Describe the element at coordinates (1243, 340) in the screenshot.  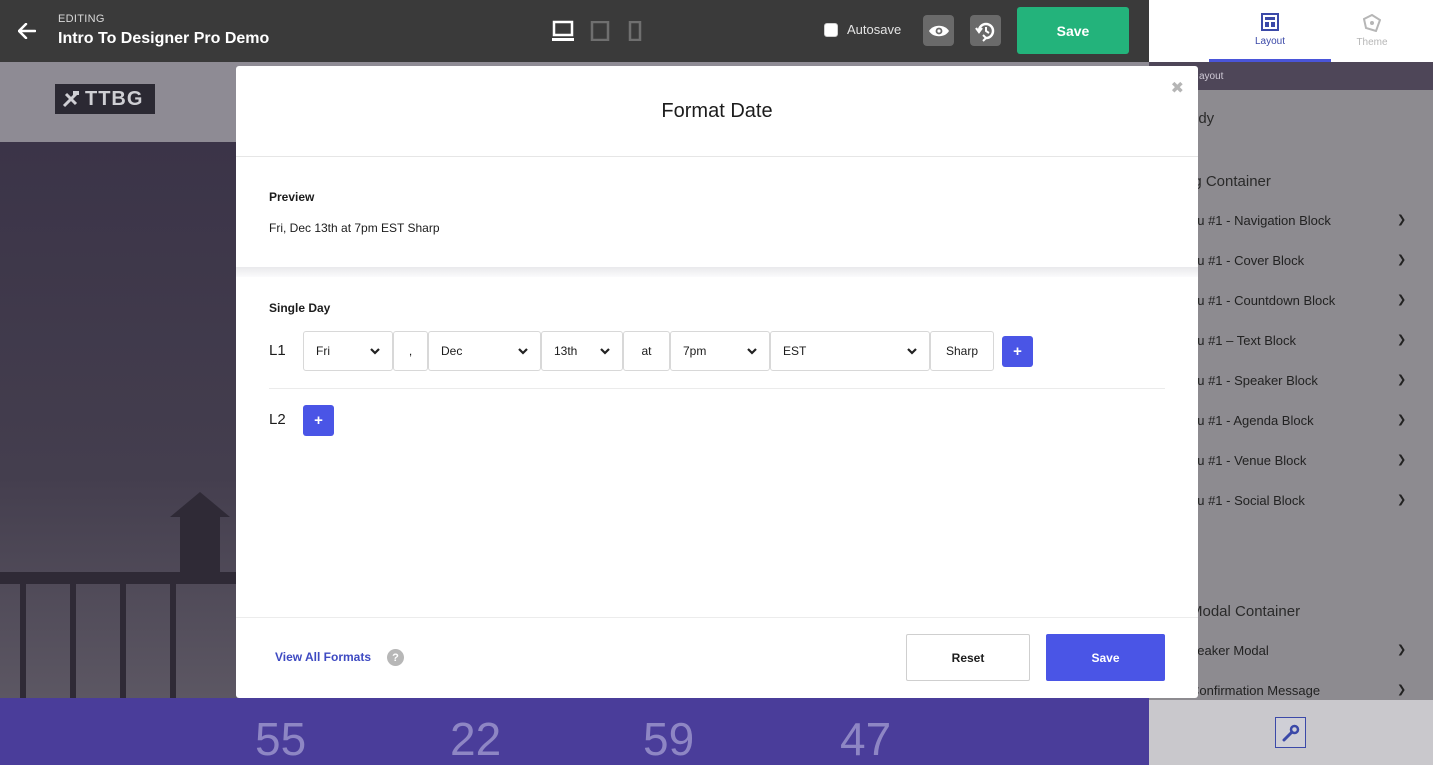
I see `tree-item-text: du #1 – Text Block` at that location.